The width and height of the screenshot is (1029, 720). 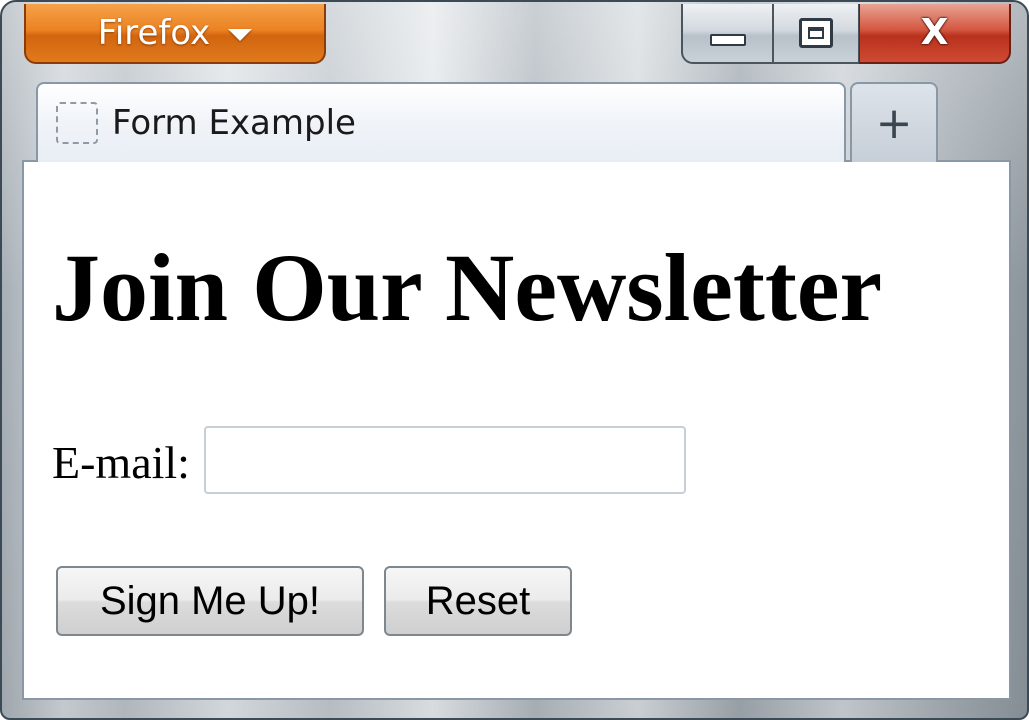 I want to click on reset-button: Reset, so click(x=478, y=601).